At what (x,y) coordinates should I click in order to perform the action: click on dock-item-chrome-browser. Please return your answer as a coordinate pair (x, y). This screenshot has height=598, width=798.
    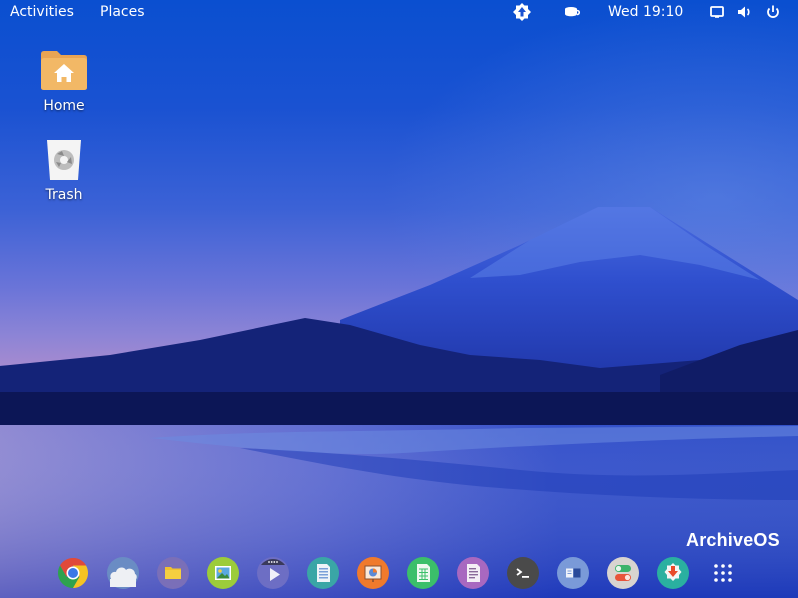
    Looking at the image, I should click on (73, 573).